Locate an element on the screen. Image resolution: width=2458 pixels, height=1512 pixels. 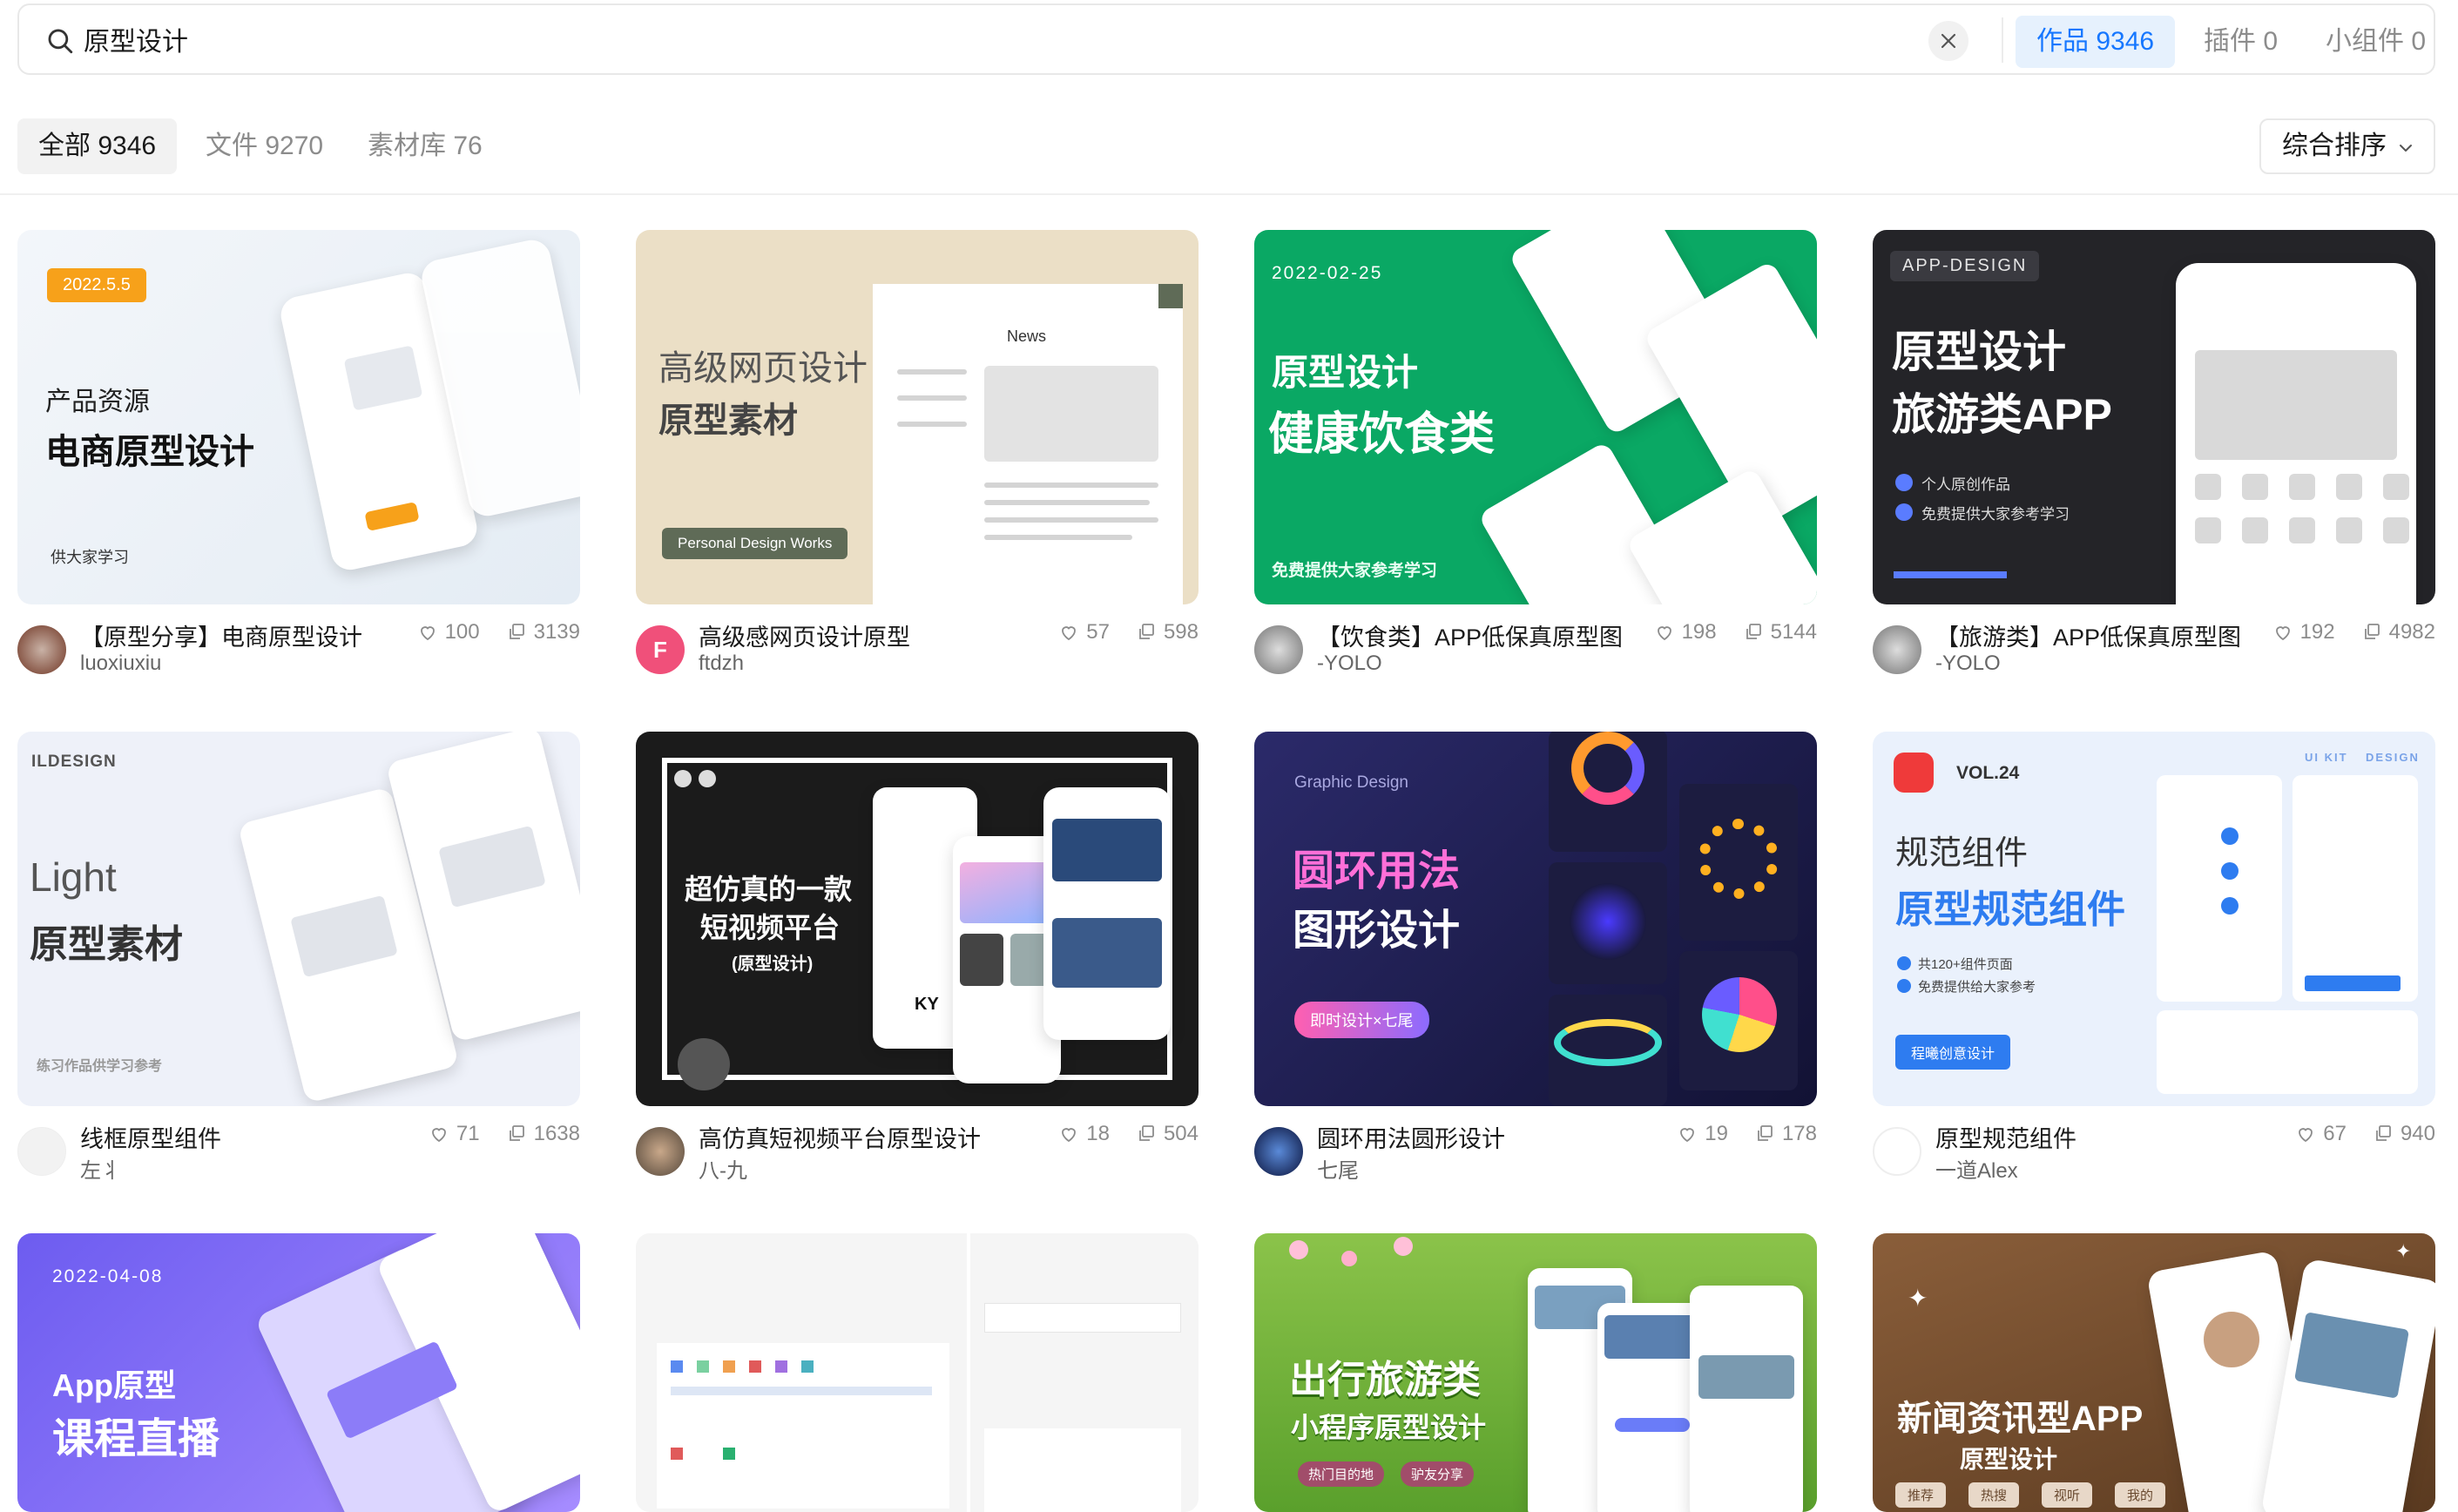
thumb-bullet: 个人原创作品 is located at coordinates (1965, 485).